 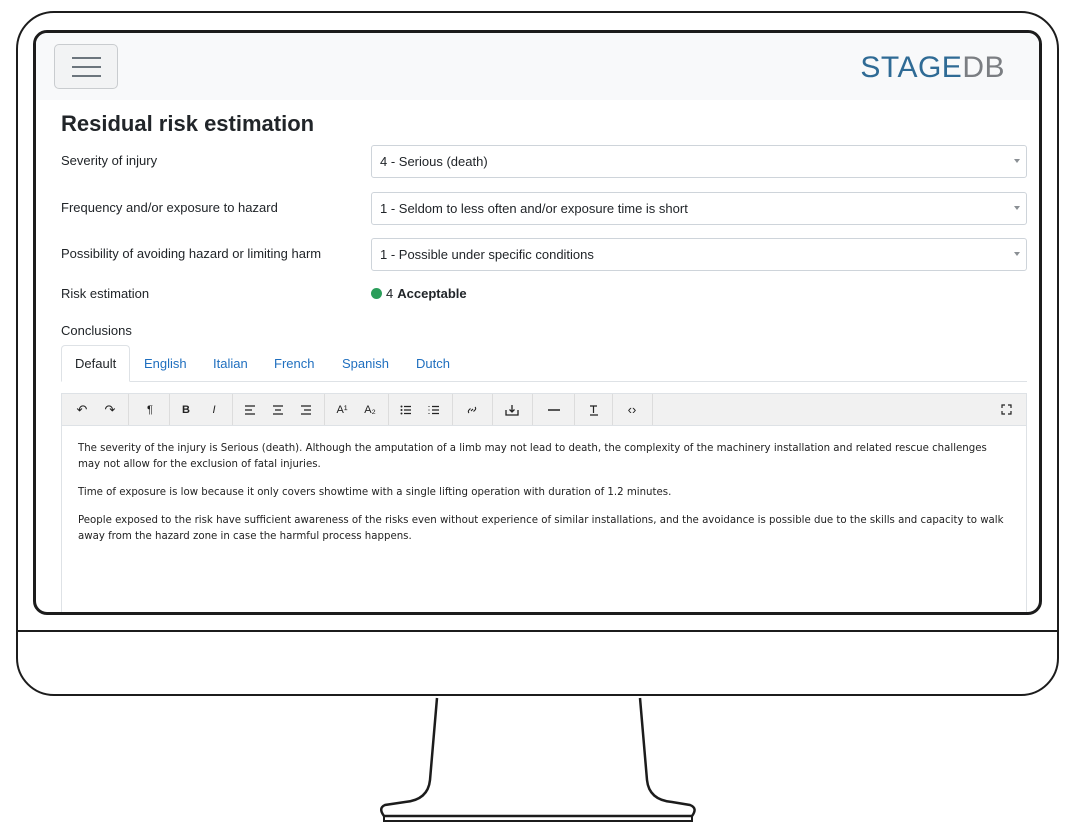 I want to click on redo-icon: ↷, so click(x=110, y=409).